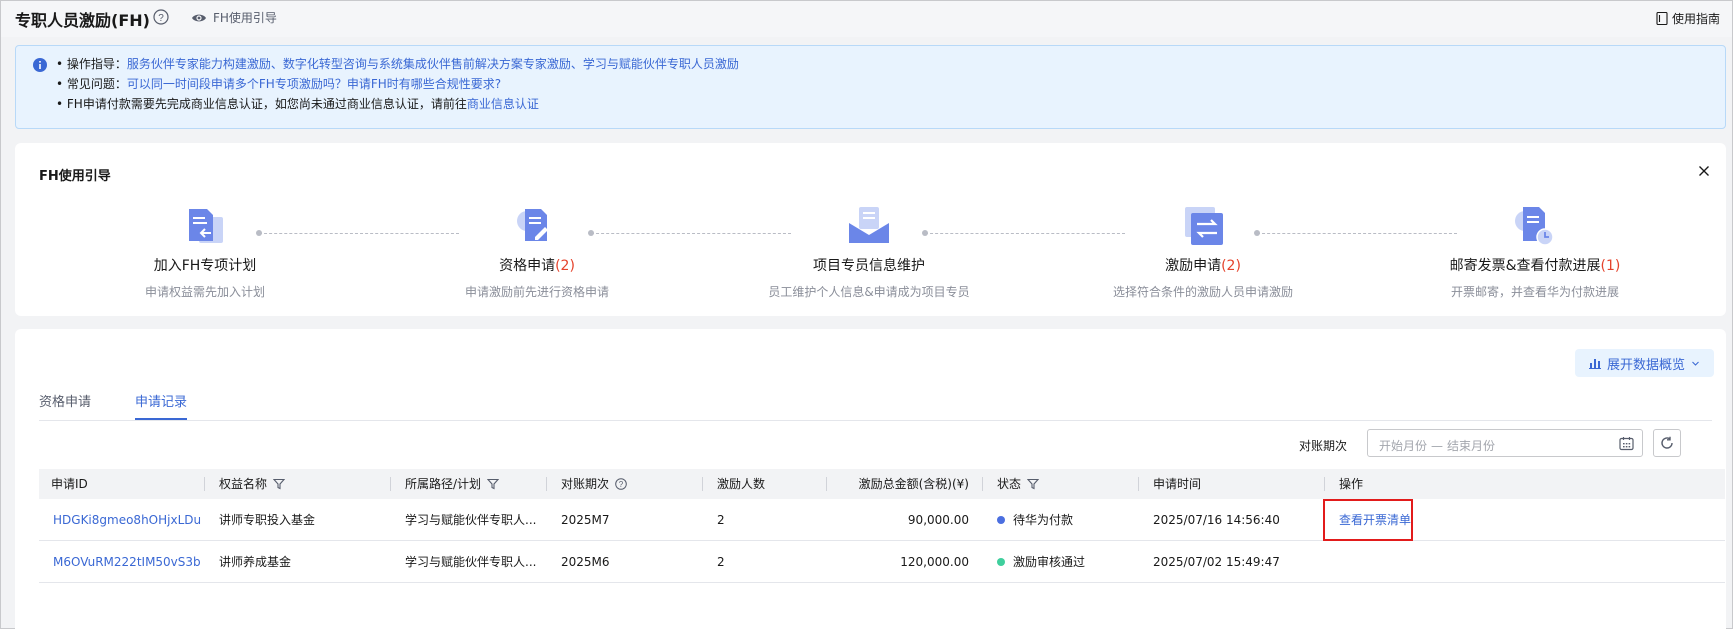 The height and width of the screenshot is (629, 1733). I want to click on total-amount: 120,000.00, so click(934, 562).